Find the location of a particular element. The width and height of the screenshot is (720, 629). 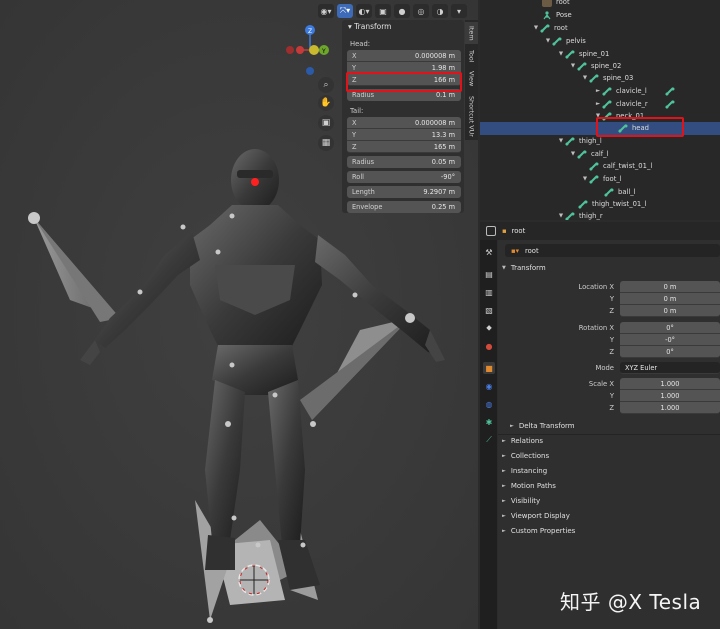

outliner-row-spine-01: ▼ spine_01 is located at coordinates (600, 54).